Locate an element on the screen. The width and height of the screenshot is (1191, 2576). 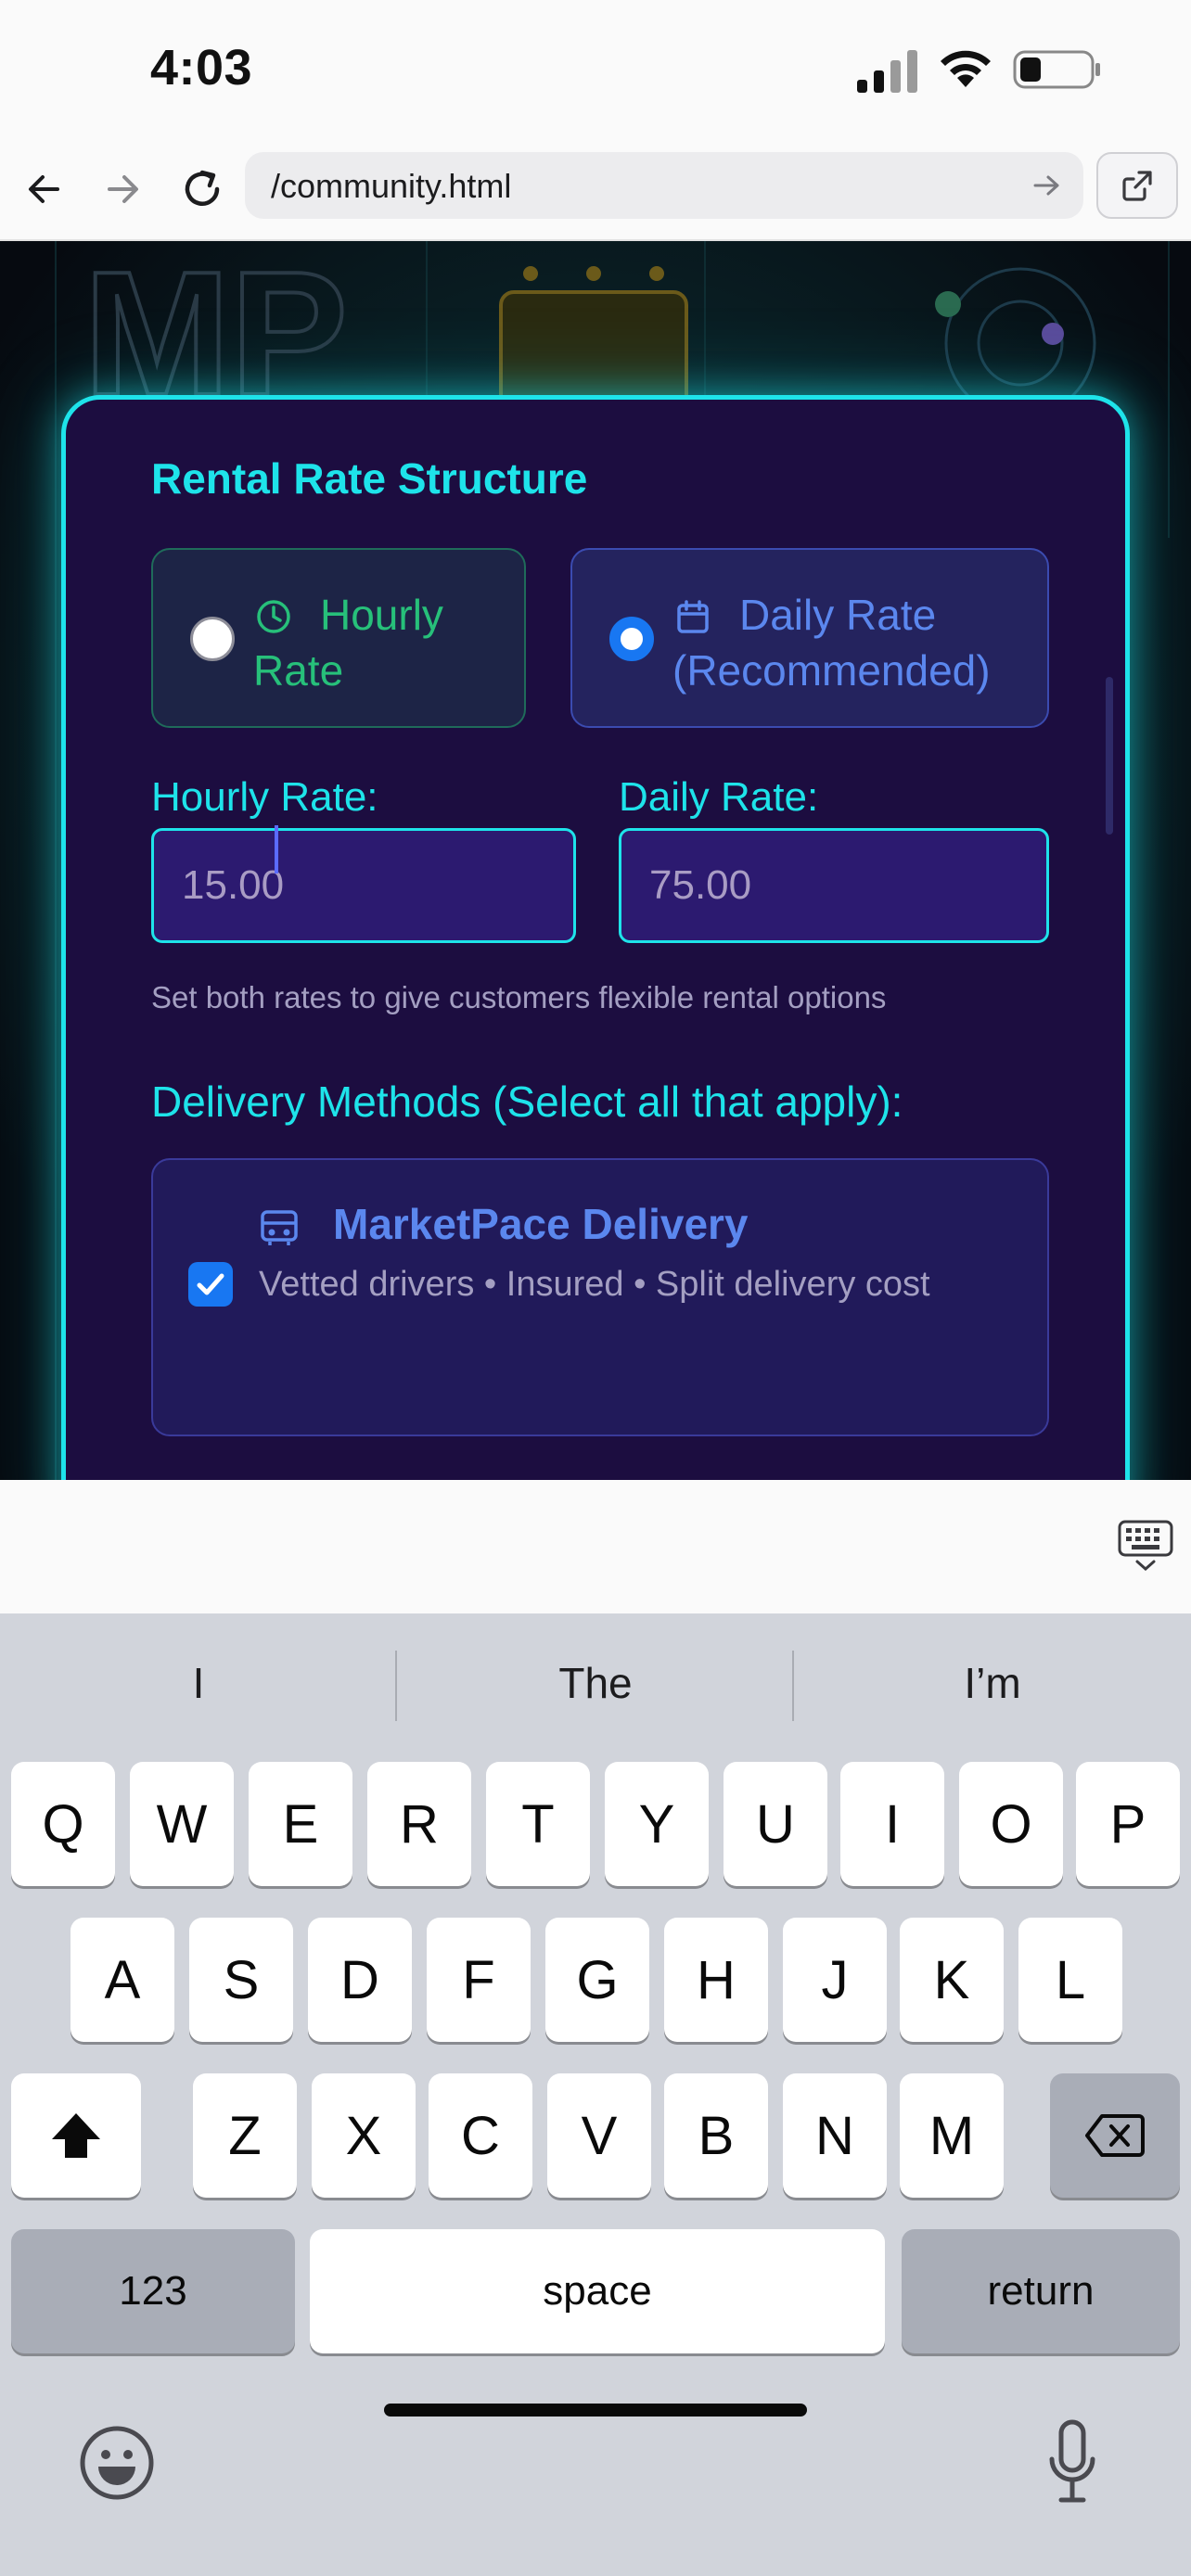
key-d: D is located at coordinates (360, 1980).